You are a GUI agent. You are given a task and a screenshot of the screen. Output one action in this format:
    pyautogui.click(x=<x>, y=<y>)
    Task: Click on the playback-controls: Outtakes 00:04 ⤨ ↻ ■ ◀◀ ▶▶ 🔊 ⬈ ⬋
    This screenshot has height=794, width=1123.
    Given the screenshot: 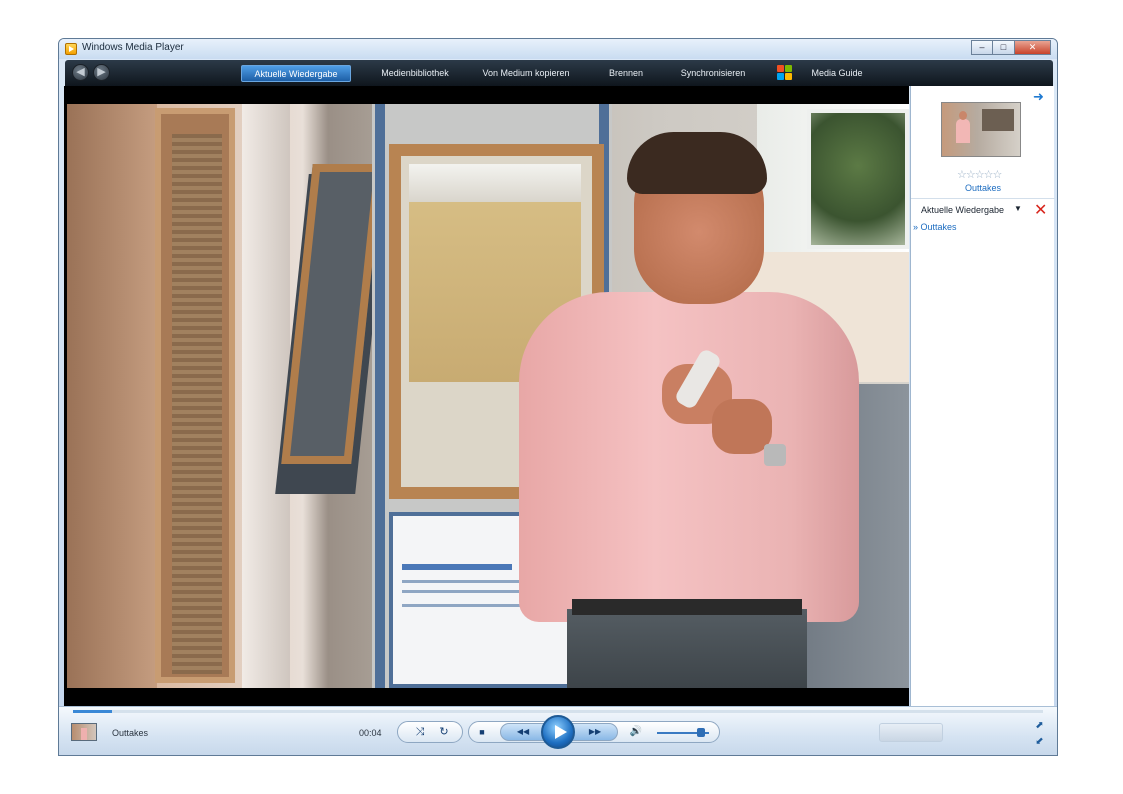 What is the action you would take?
    pyautogui.click(x=558, y=730)
    